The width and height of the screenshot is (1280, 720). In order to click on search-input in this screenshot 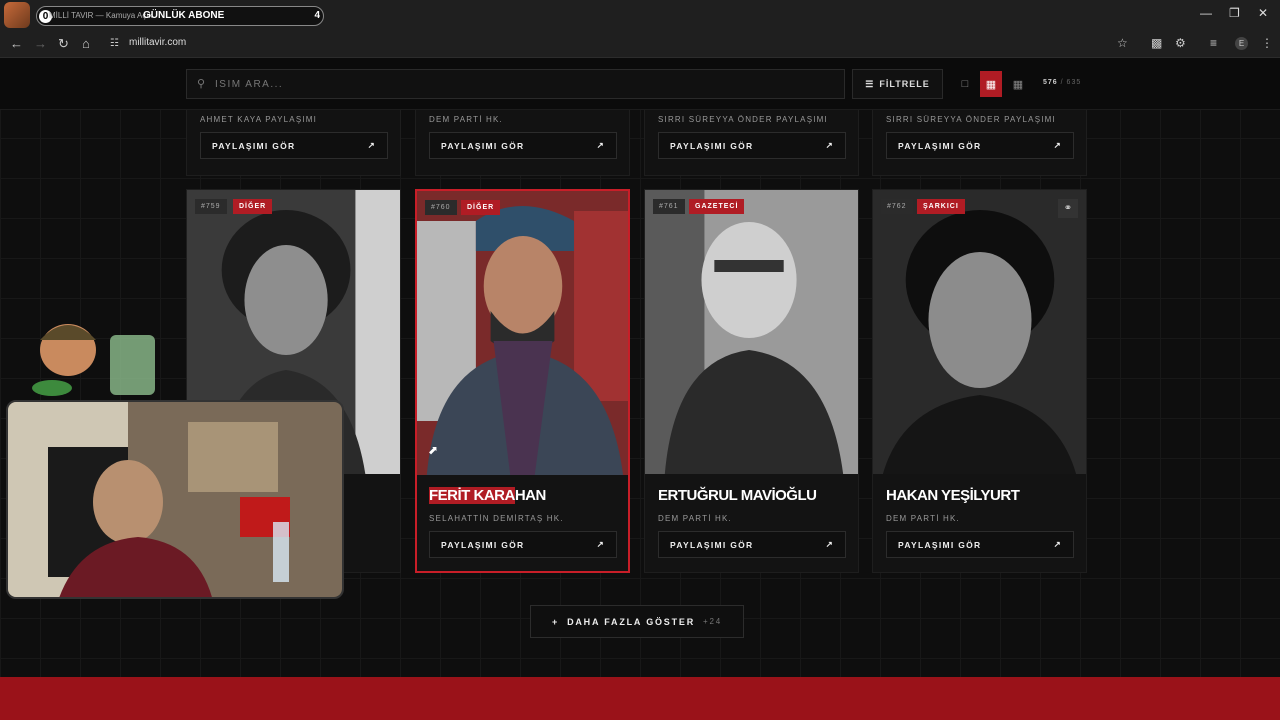, I will do `click(515, 84)`.